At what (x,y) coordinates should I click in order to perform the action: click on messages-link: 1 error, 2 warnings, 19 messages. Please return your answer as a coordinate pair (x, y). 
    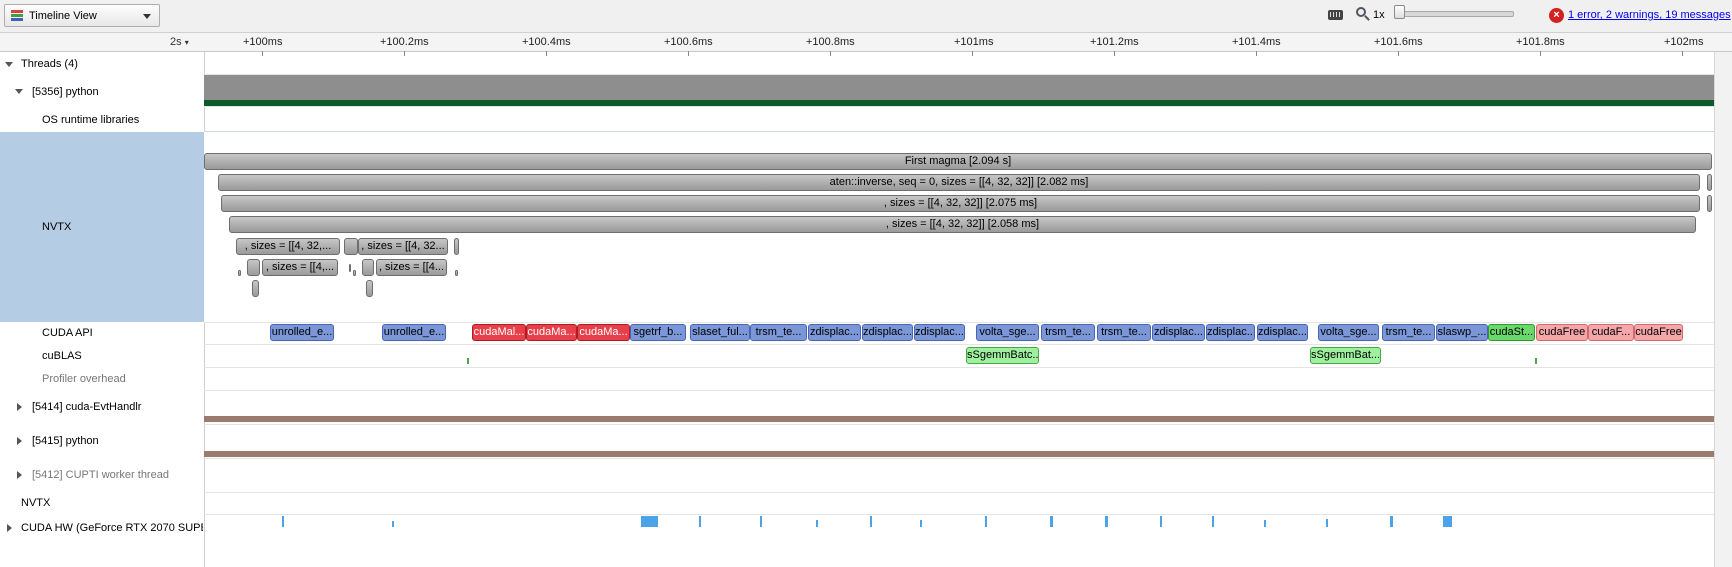
    Looking at the image, I should click on (1649, 15).